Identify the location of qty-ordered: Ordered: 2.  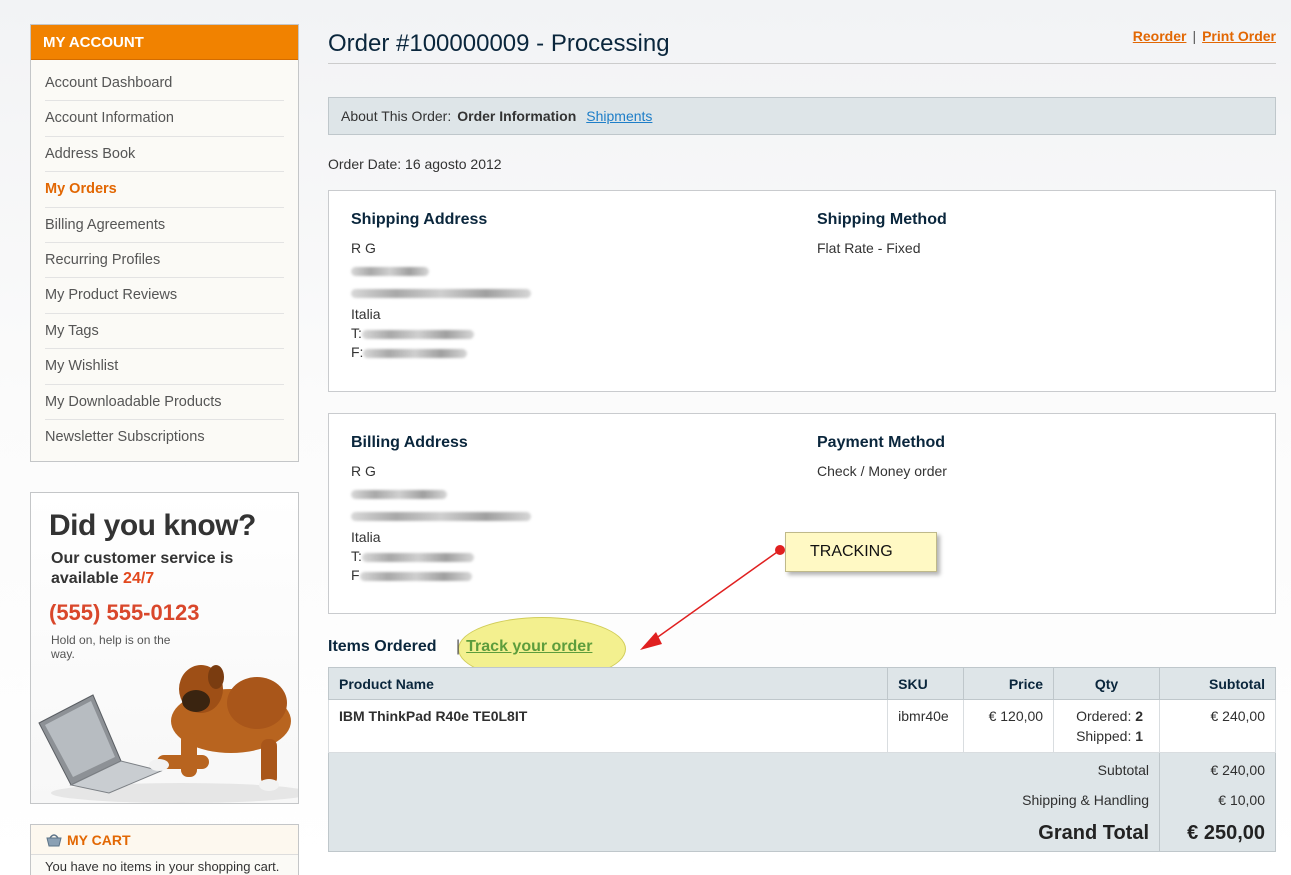
(1103, 716).